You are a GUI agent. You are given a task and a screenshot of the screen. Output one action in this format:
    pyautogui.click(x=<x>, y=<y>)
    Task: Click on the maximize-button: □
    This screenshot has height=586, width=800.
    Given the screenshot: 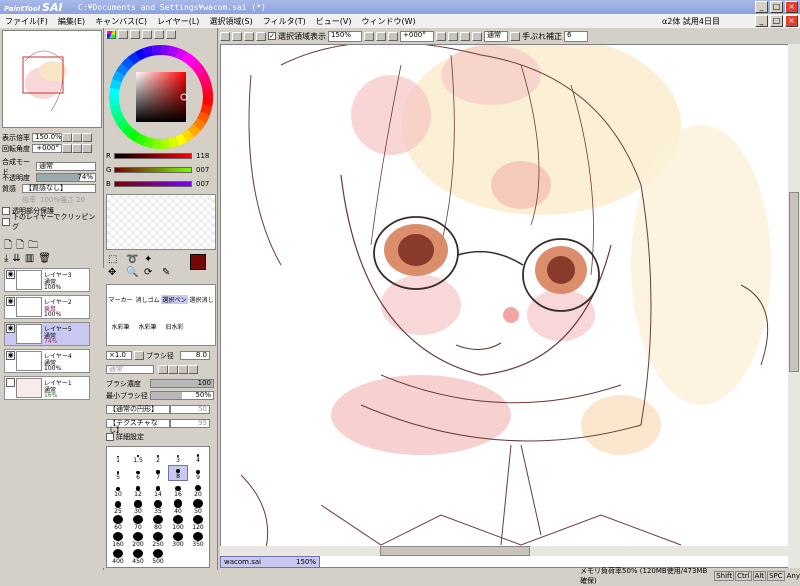 What is the action you would take?
    pyautogui.click(x=776, y=7)
    